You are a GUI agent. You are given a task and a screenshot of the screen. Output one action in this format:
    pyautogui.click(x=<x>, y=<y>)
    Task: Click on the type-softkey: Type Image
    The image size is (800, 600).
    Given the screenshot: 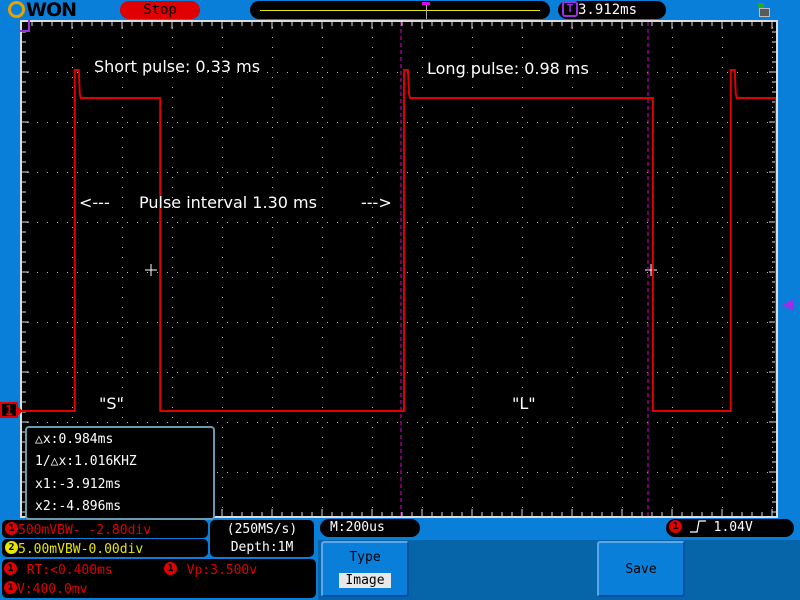 What is the action you would take?
    pyautogui.click(x=365, y=569)
    